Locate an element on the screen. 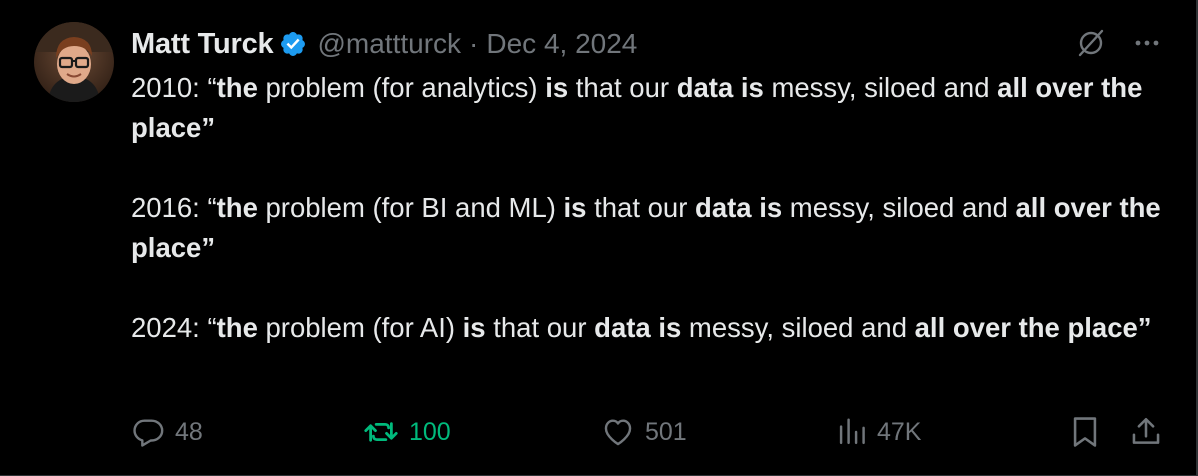 Image resolution: width=1198 pixels, height=476 pixels. views-button: 47K is located at coordinates (879, 432).